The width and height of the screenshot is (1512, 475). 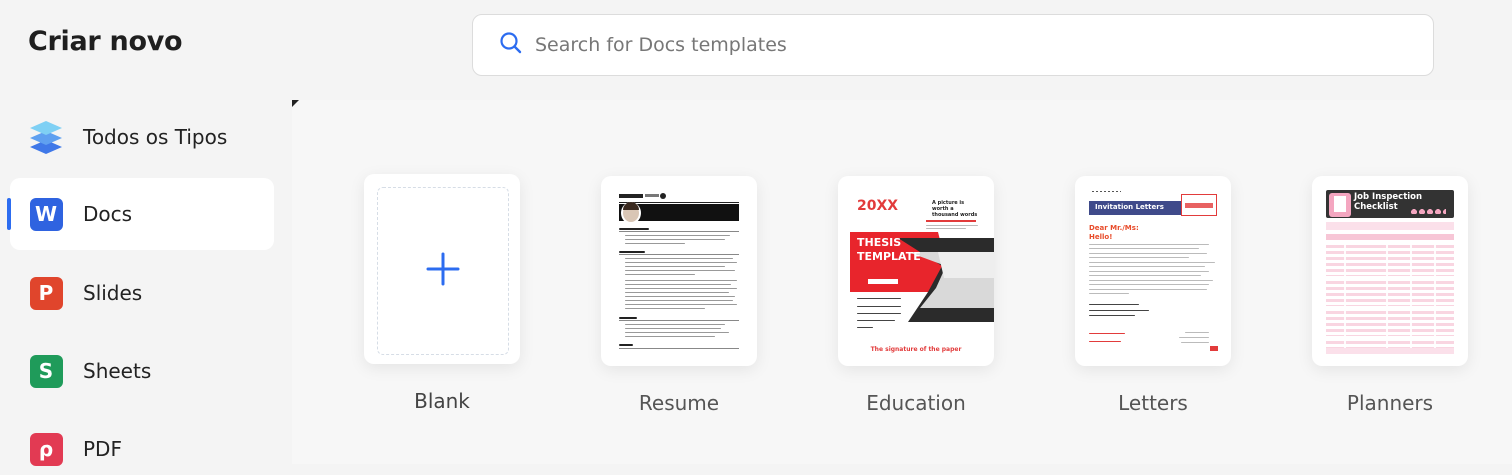 I want to click on thumb-title-line1: Job Inspection, so click(x=1388, y=197).